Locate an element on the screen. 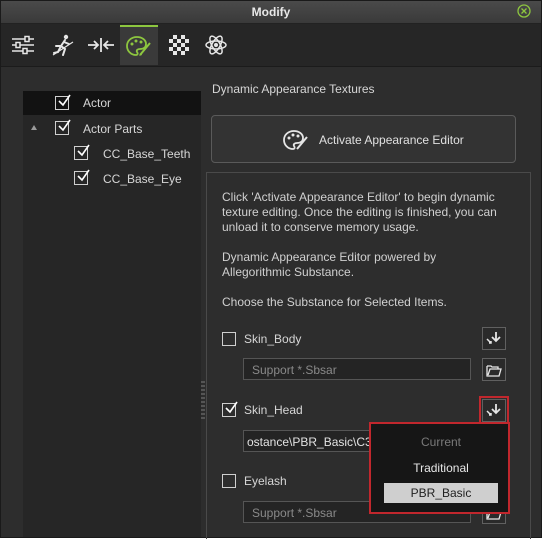  activate-appearance-editor-button: Activate Appearance Editor is located at coordinates (363, 139).